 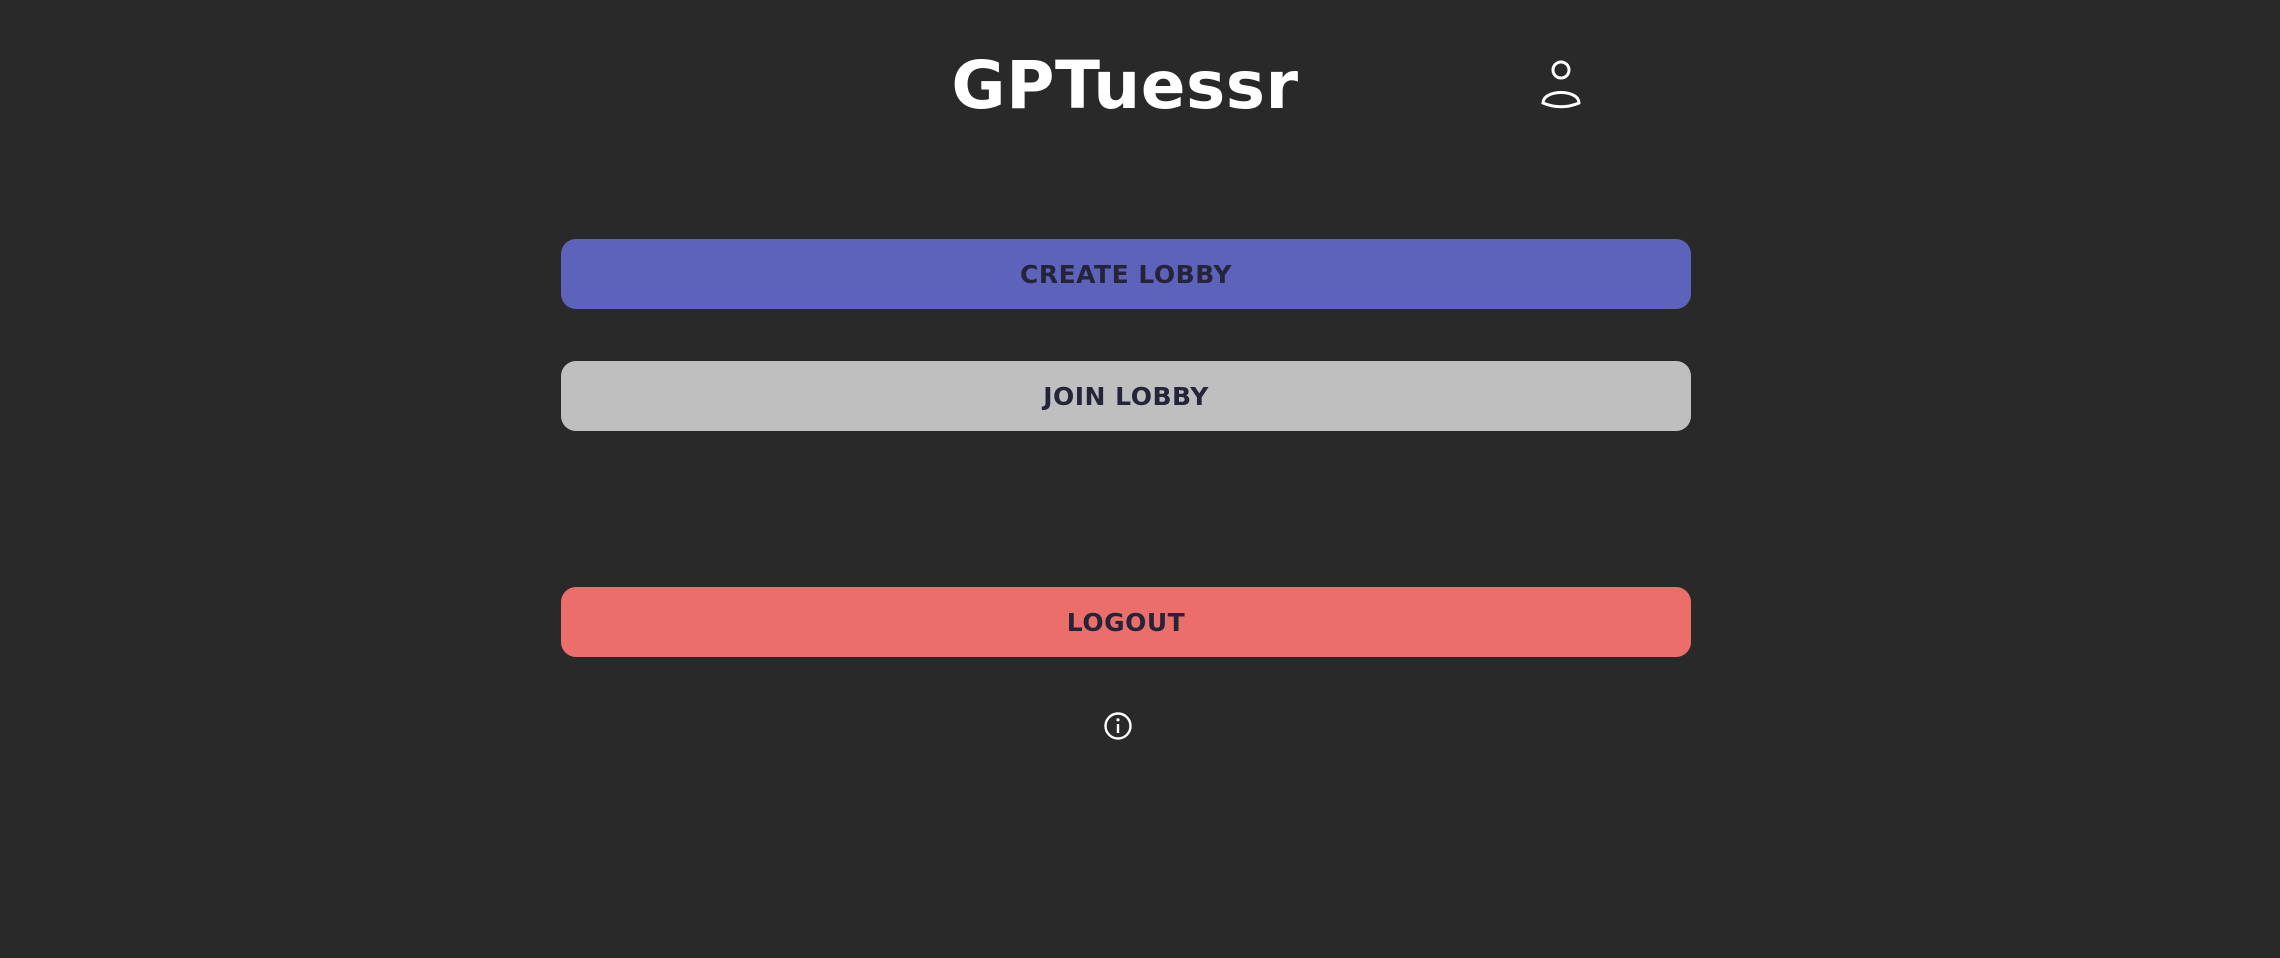 I want to click on user-profile-icon, so click(x=1561, y=84).